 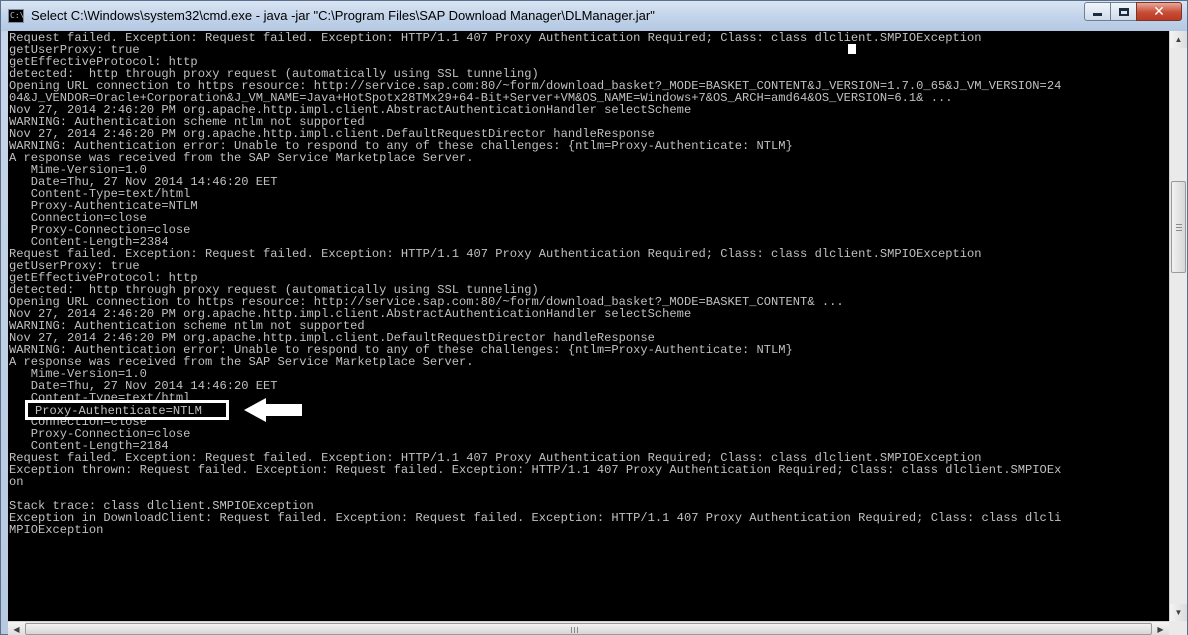 I want to click on close-button: ✕, so click(x=1159, y=11).